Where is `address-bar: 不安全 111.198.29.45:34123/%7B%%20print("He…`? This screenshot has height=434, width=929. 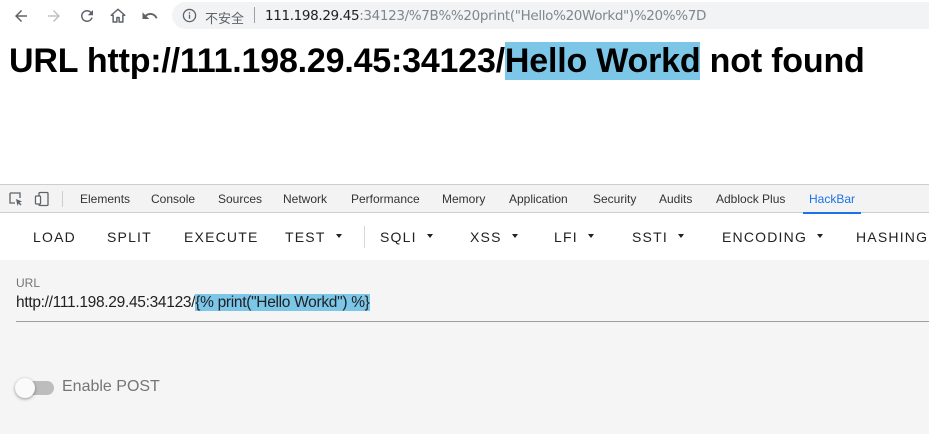 address-bar: 不安全 111.198.29.45:34123/%7B%%20print("He… is located at coordinates (550, 15).